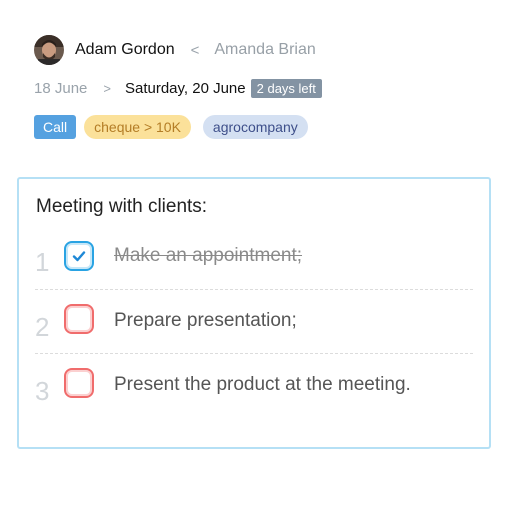 The width and height of the screenshot is (512, 512). What do you see at coordinates (61, 88) in the screenshot?
I see `start-date: 18 June` at bounding box center [61, 88].